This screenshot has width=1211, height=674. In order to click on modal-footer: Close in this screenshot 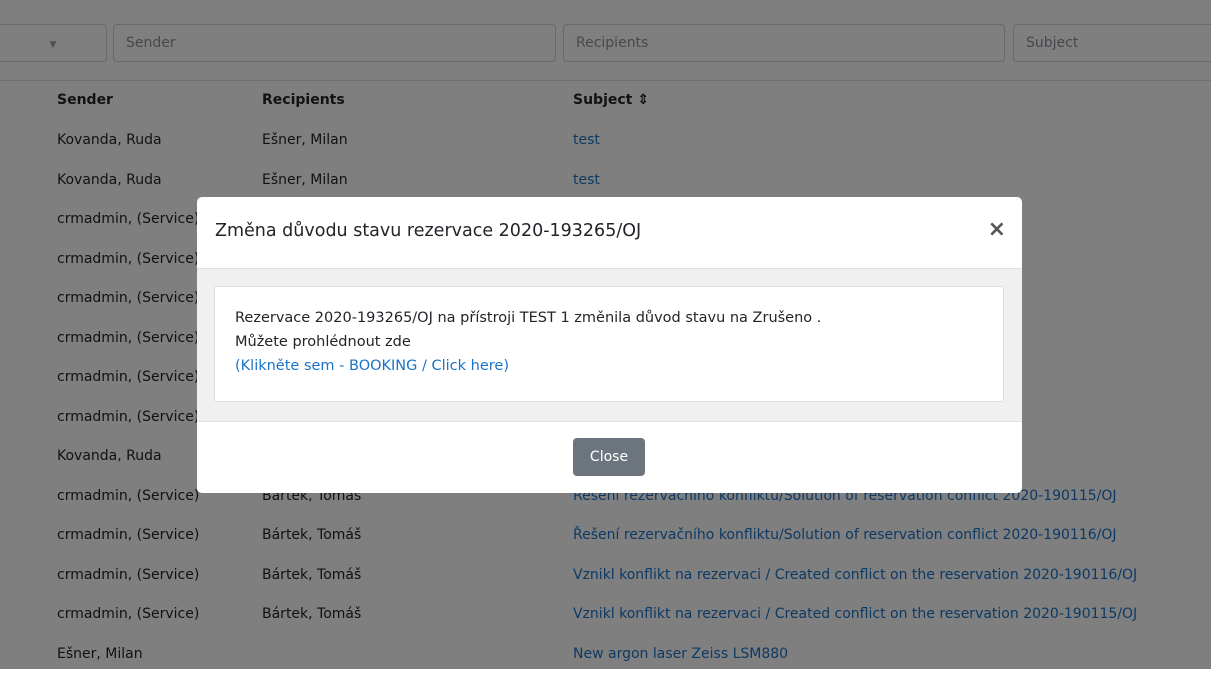, I will do `click(609, 457)`.